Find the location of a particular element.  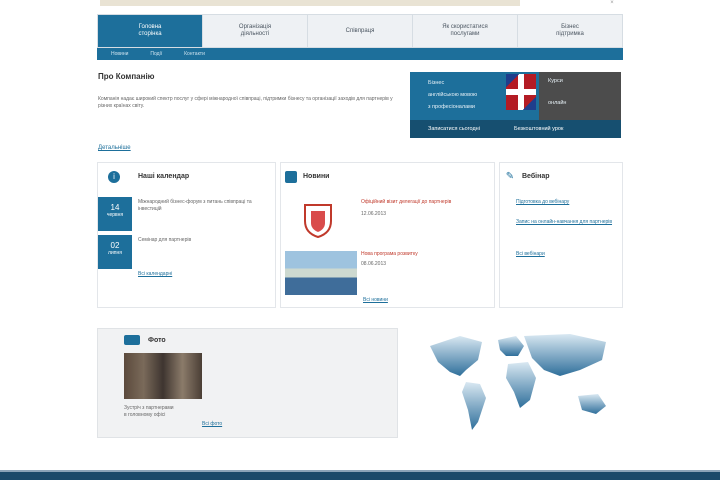

photo-all-link: Всі фото is located at coordinates (212, 424).